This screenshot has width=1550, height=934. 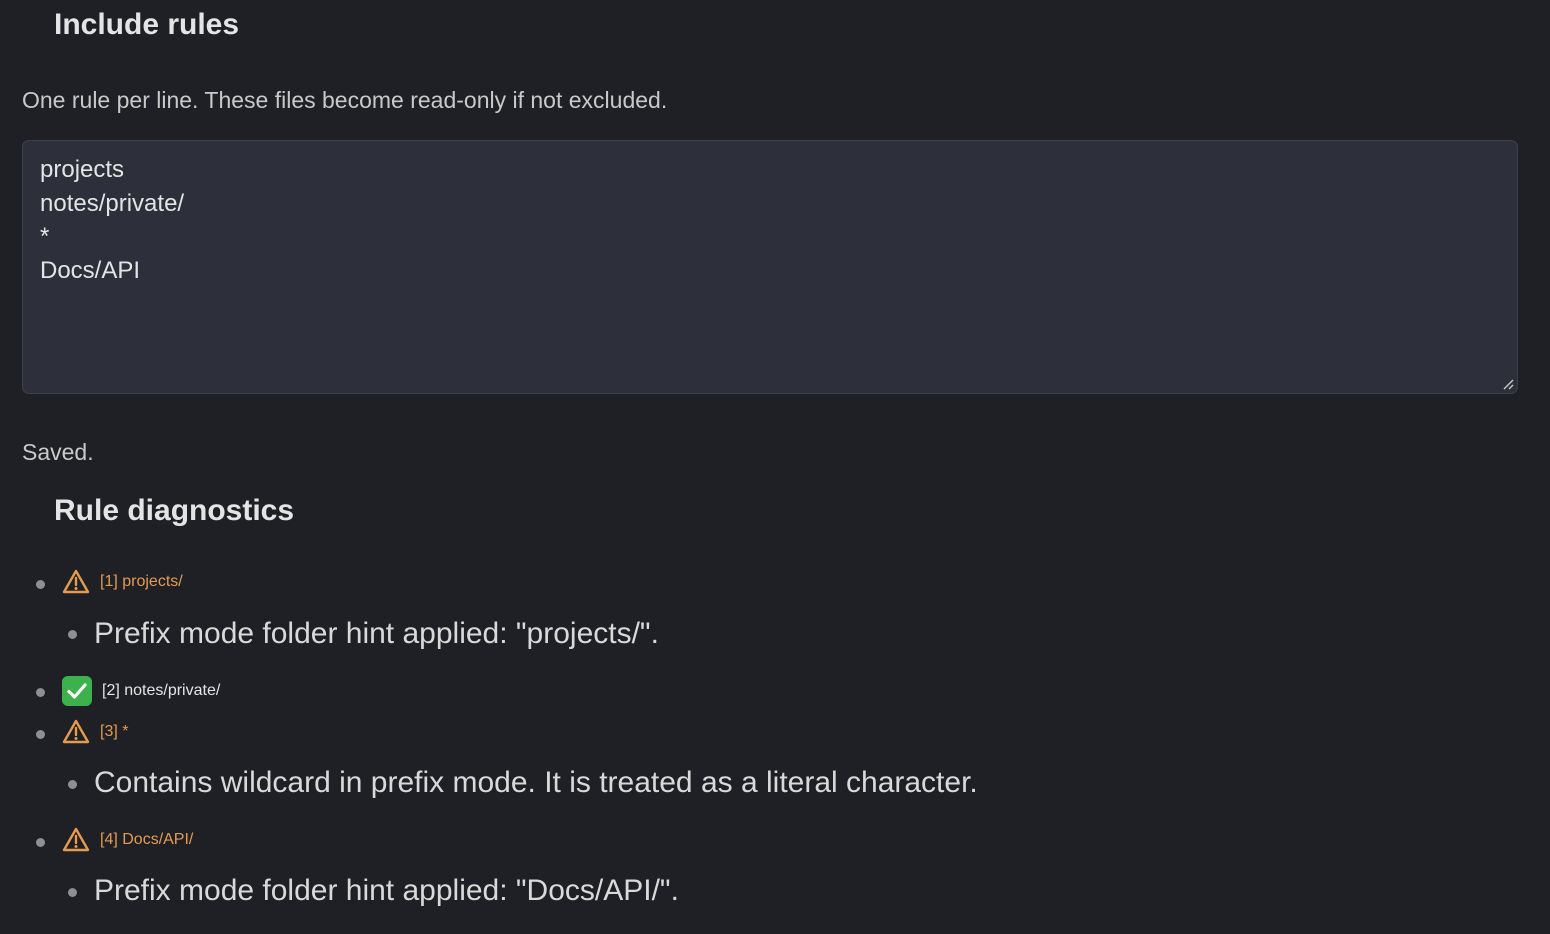 What do you see at coordinates (114, 731) in the screenshot?
I see `diagnostic-label: [3] *` at bounding box center [114, 731].